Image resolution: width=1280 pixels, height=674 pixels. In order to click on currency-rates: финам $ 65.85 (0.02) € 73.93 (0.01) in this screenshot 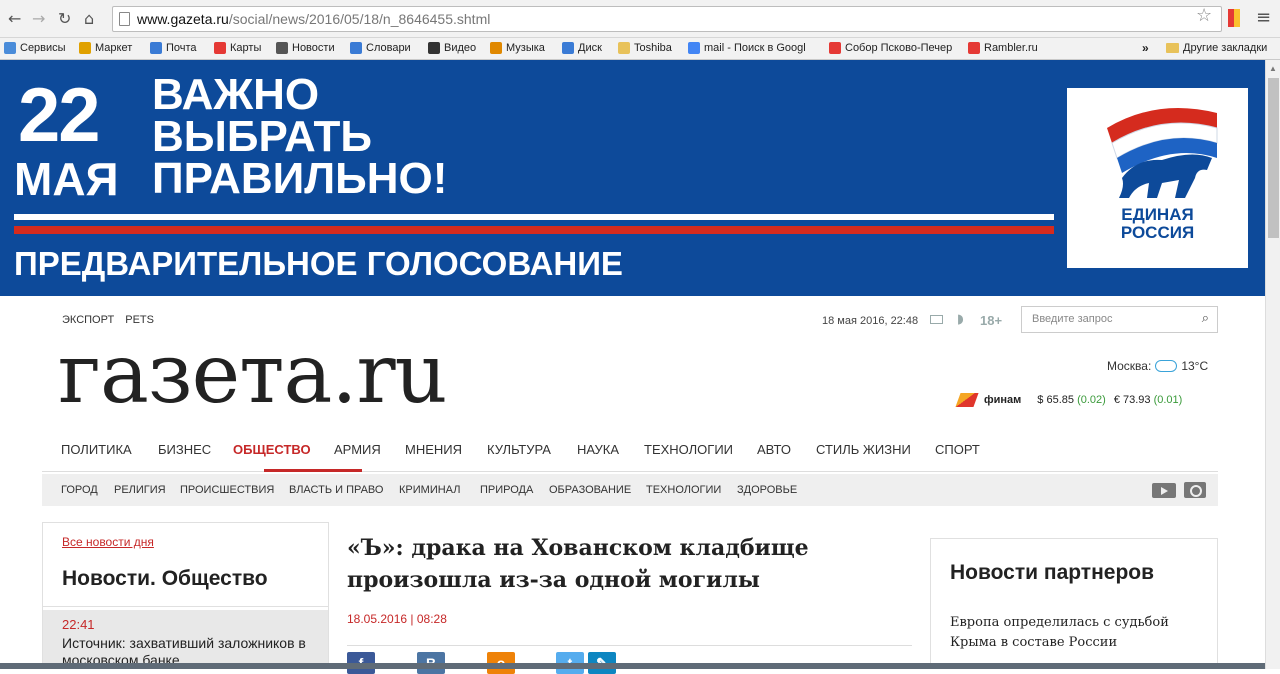, I will do `click(1069, 400)`.